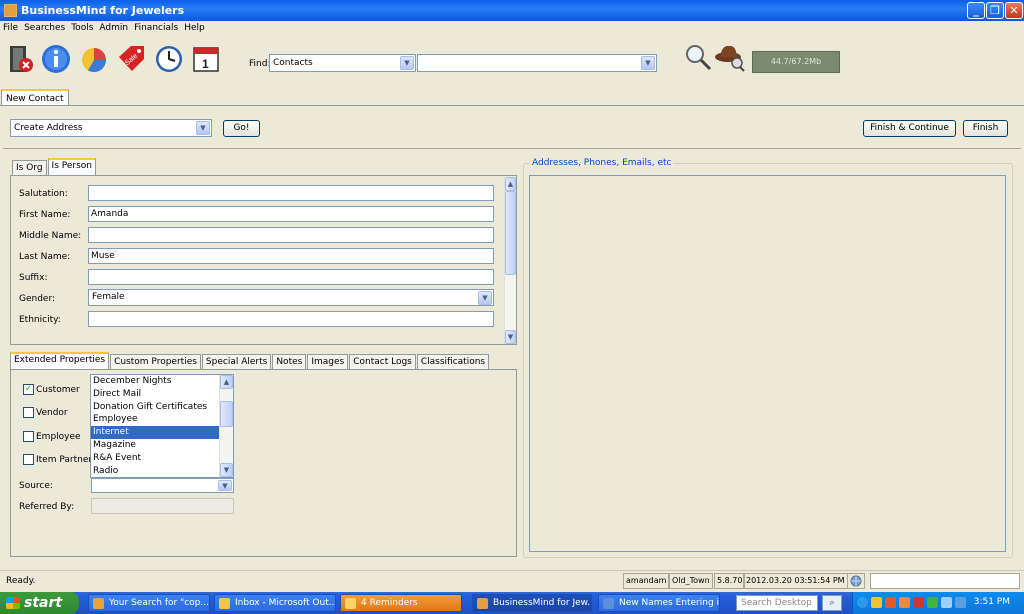 This screenshot has width=1024, height=614. What do you see at coordinates (35, 97) in the screenshot?
I see `doc-tab-new-contact: New Contact` at bounding box center [35, 97].